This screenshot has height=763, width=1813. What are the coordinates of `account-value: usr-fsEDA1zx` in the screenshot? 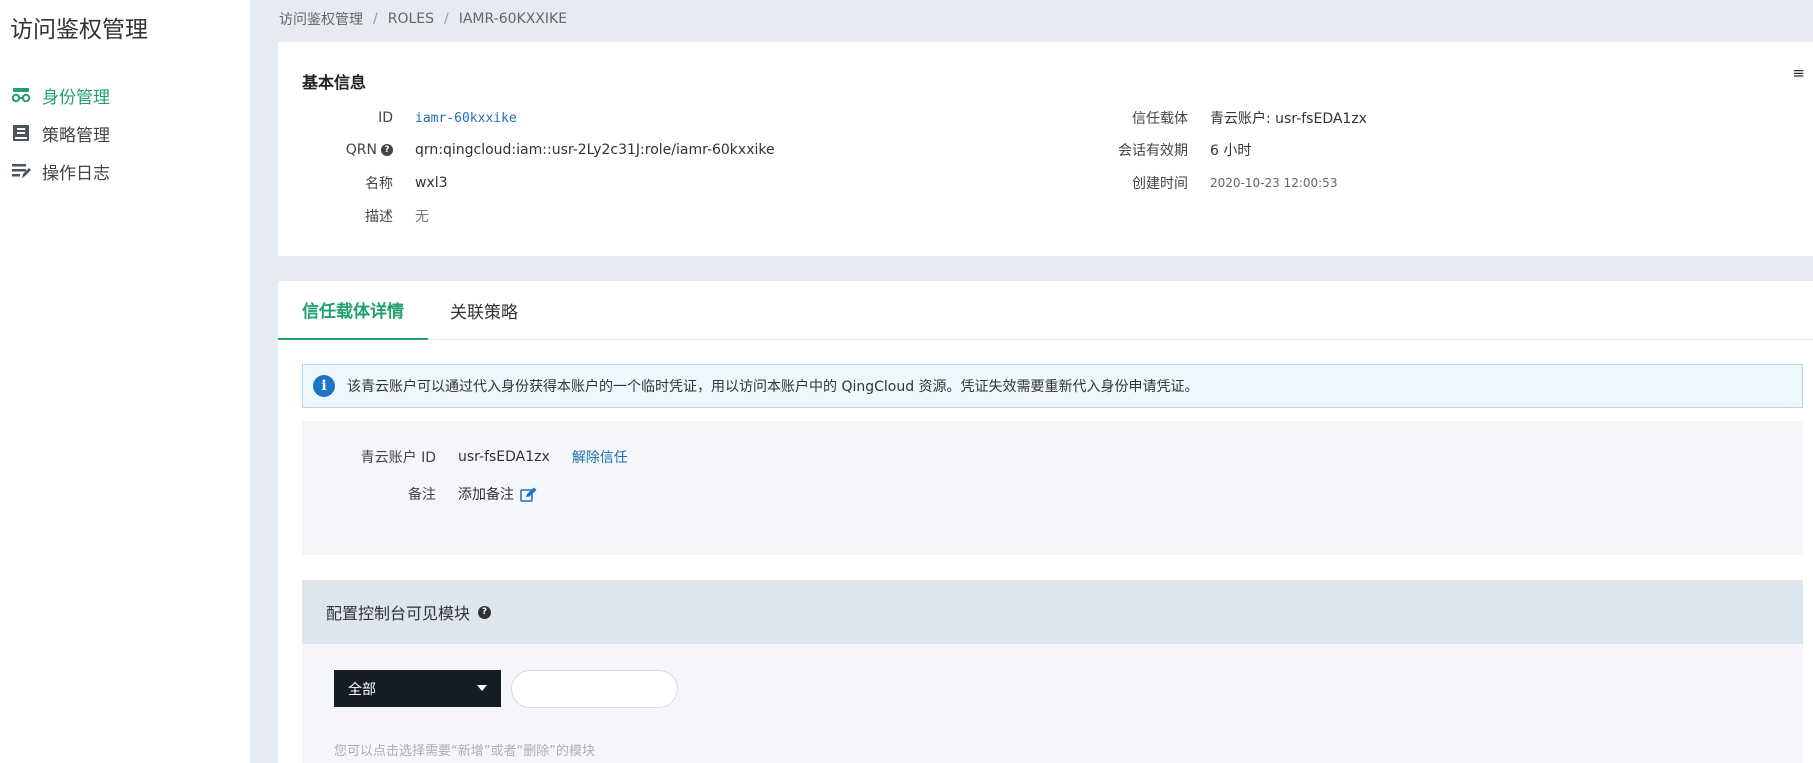 It's located at (504, 457).